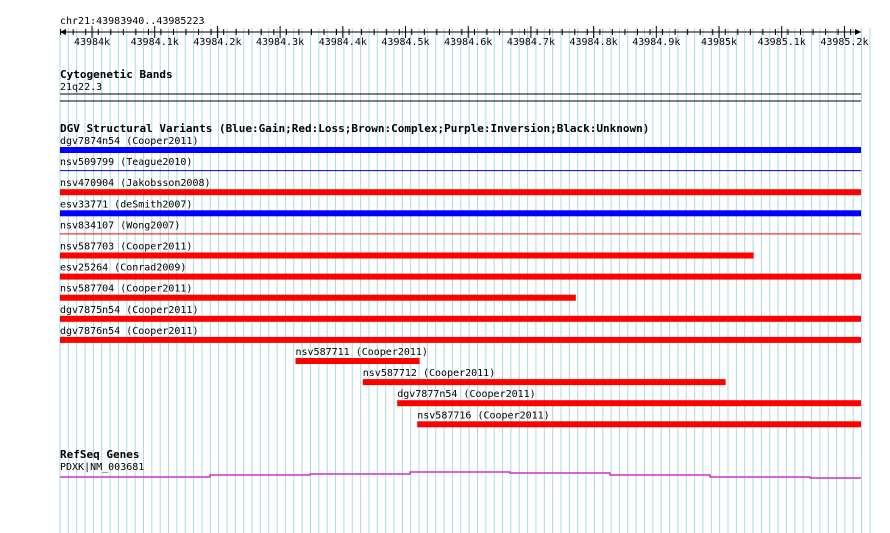 Image resolution: width=890 pixels, height=533 pixels. I want to click on cytoband-track-title: Cytogenetic Bands, so click(116, 74).